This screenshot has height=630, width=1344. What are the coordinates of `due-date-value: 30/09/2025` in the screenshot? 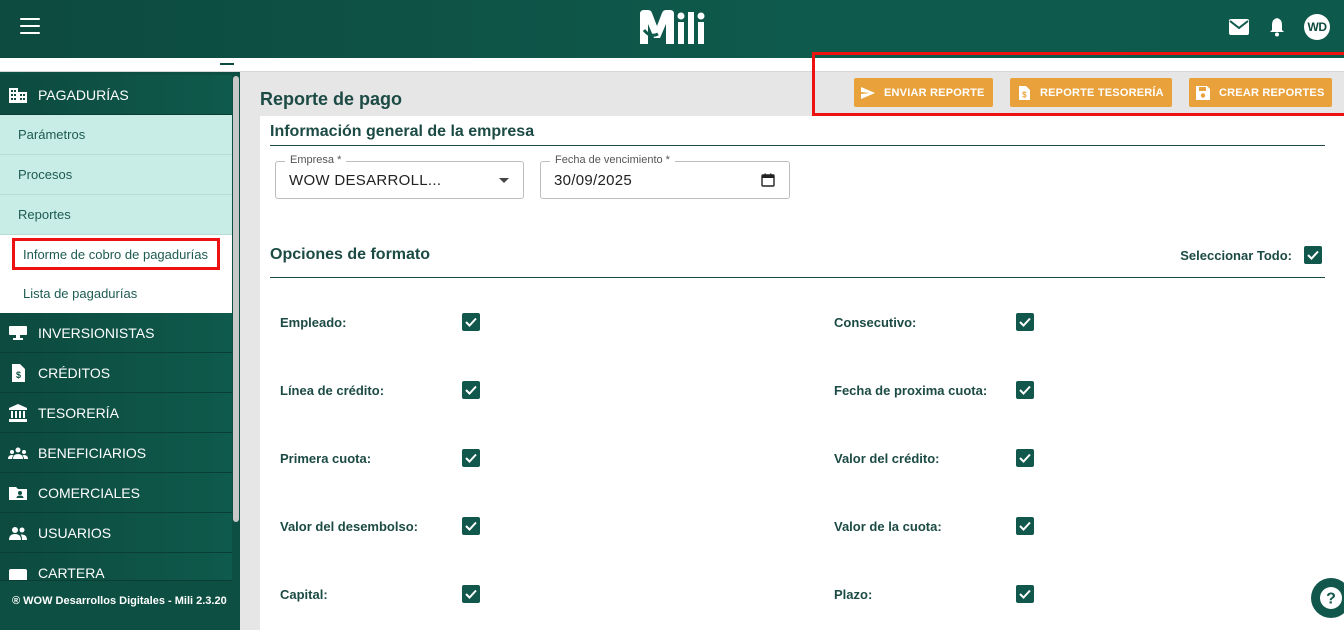 It's located at (593, 180).